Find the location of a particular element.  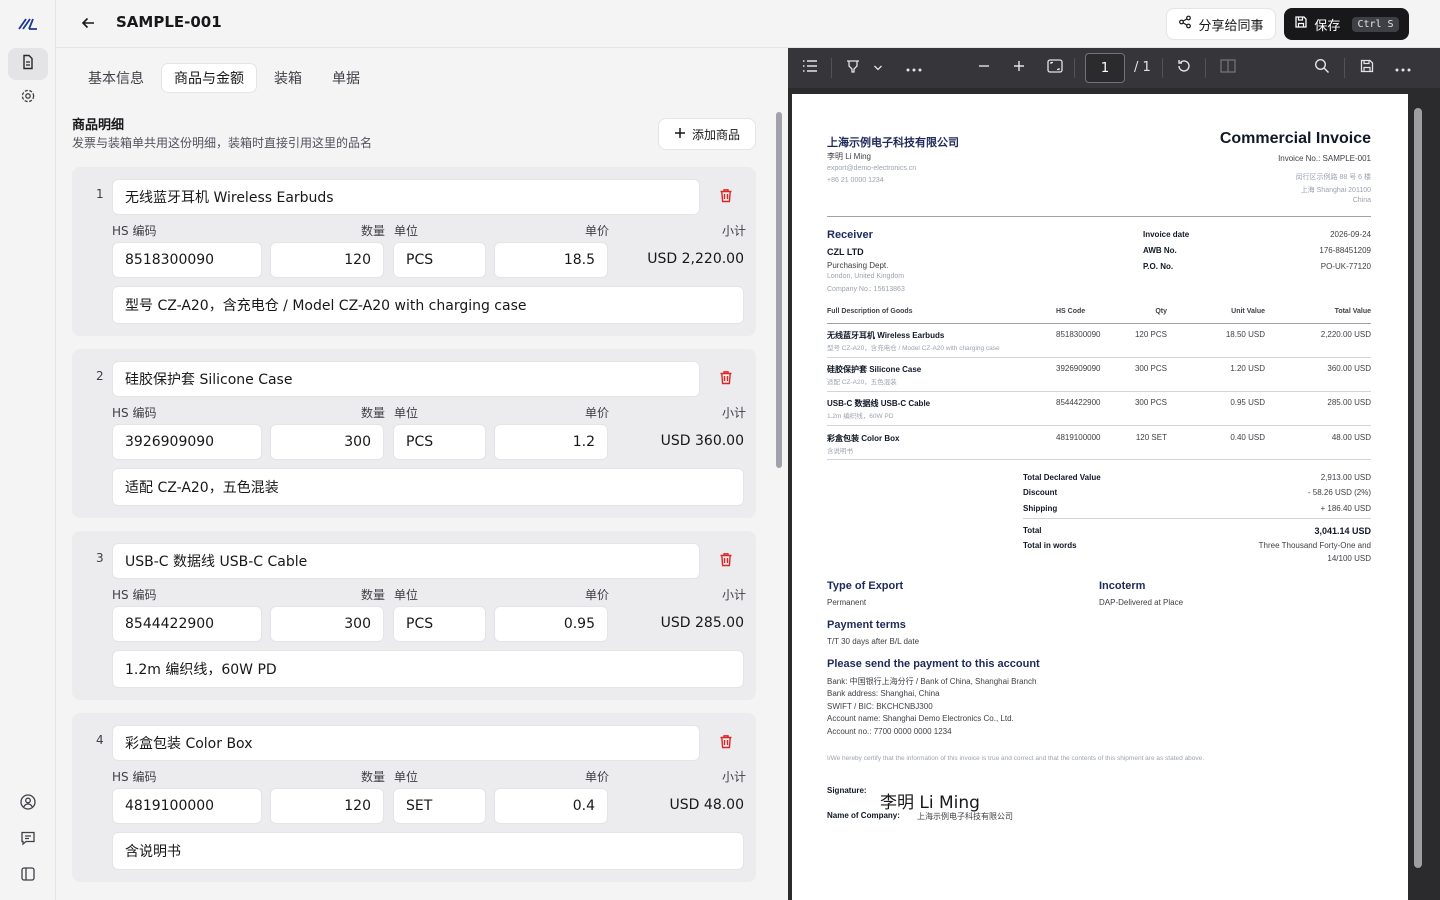

viewer-menu-button is located at coordinates (1403, 68).